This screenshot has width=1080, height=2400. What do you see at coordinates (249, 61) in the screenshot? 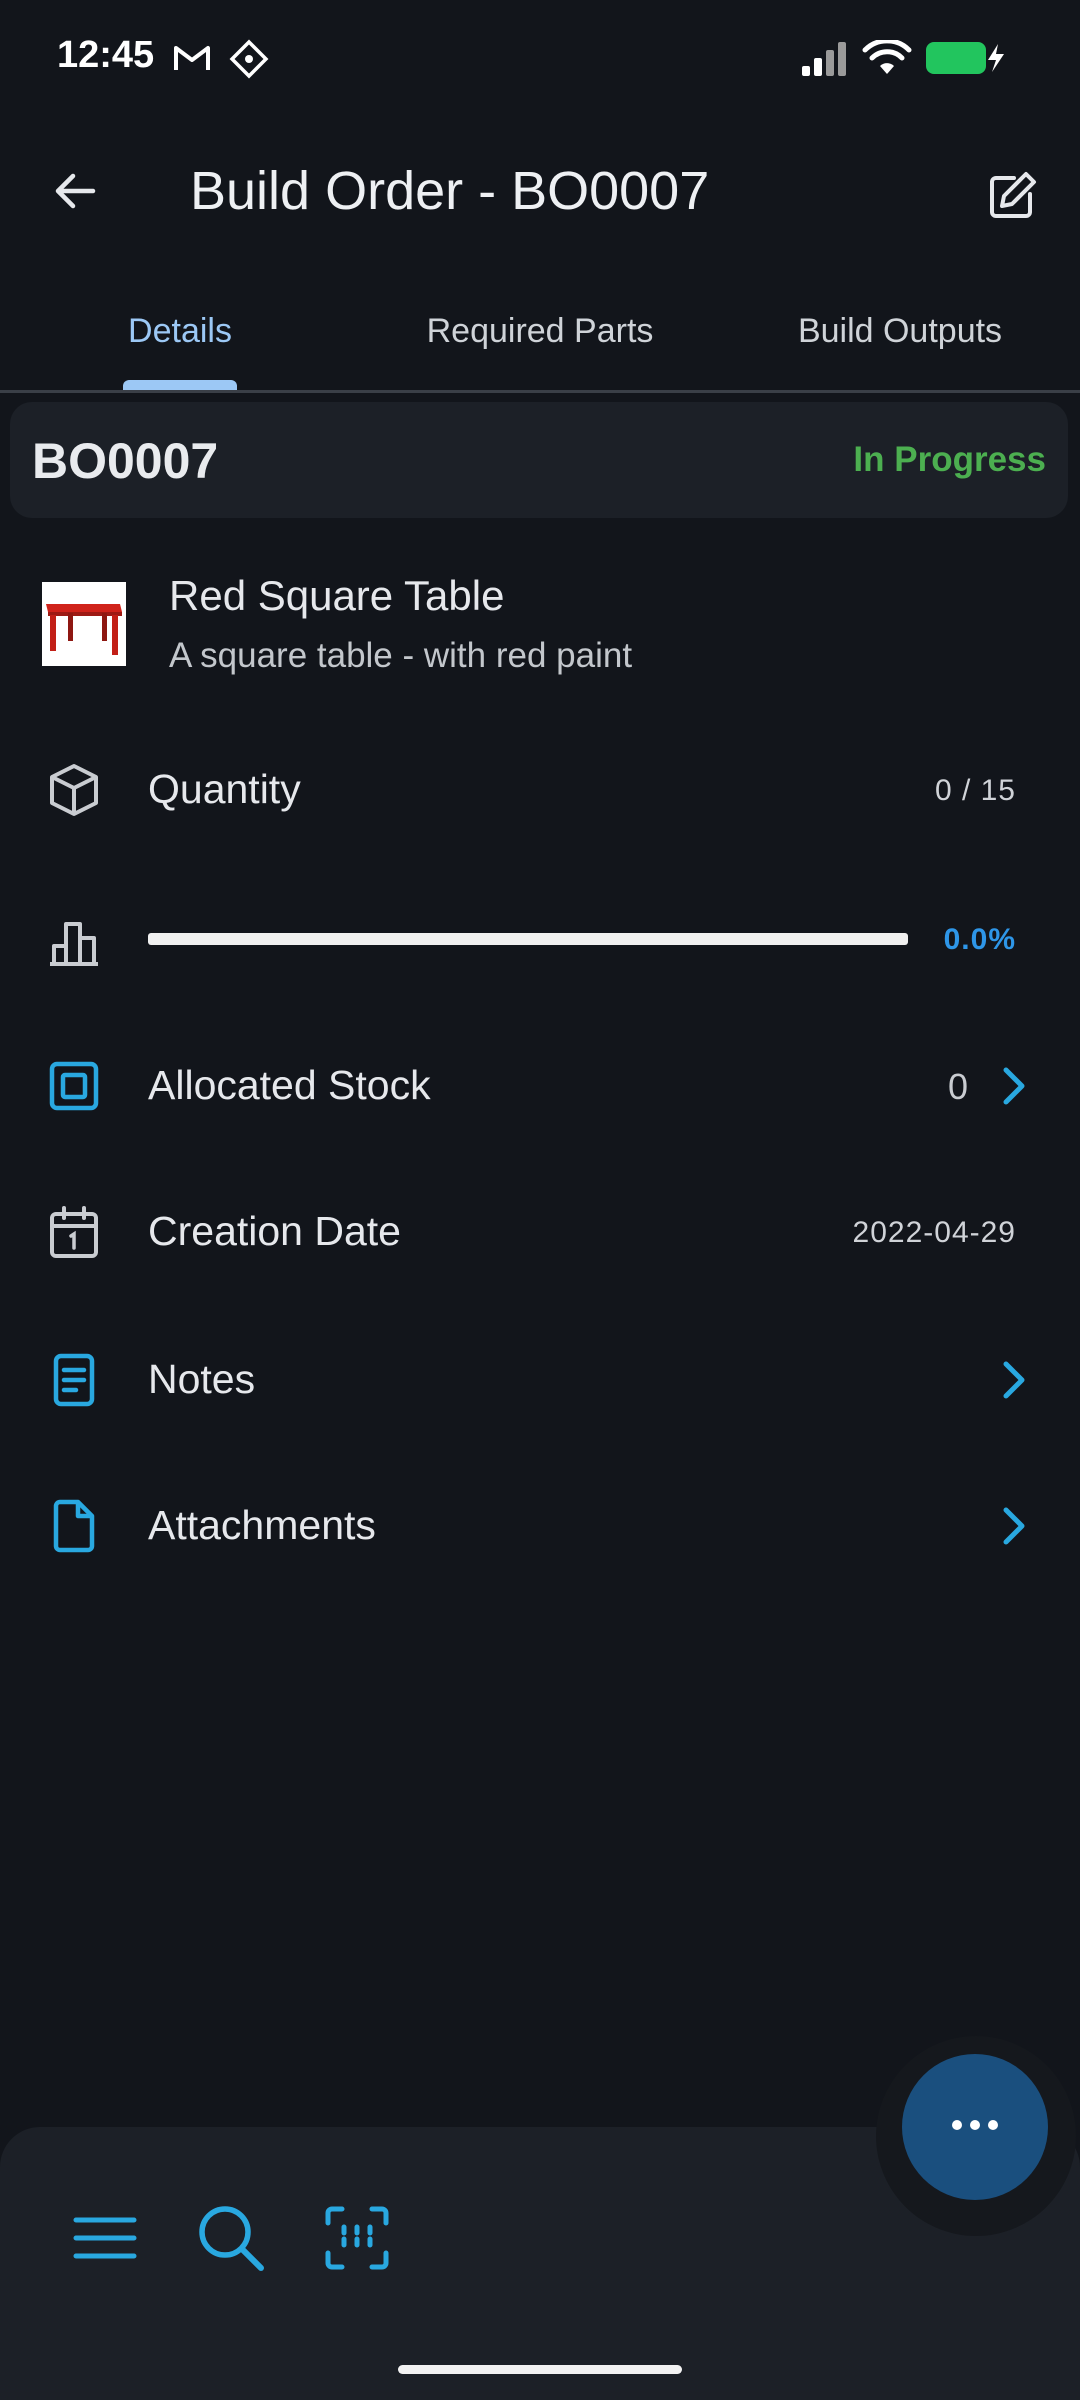
I see `app-icon` at bounding box center [249, 61].